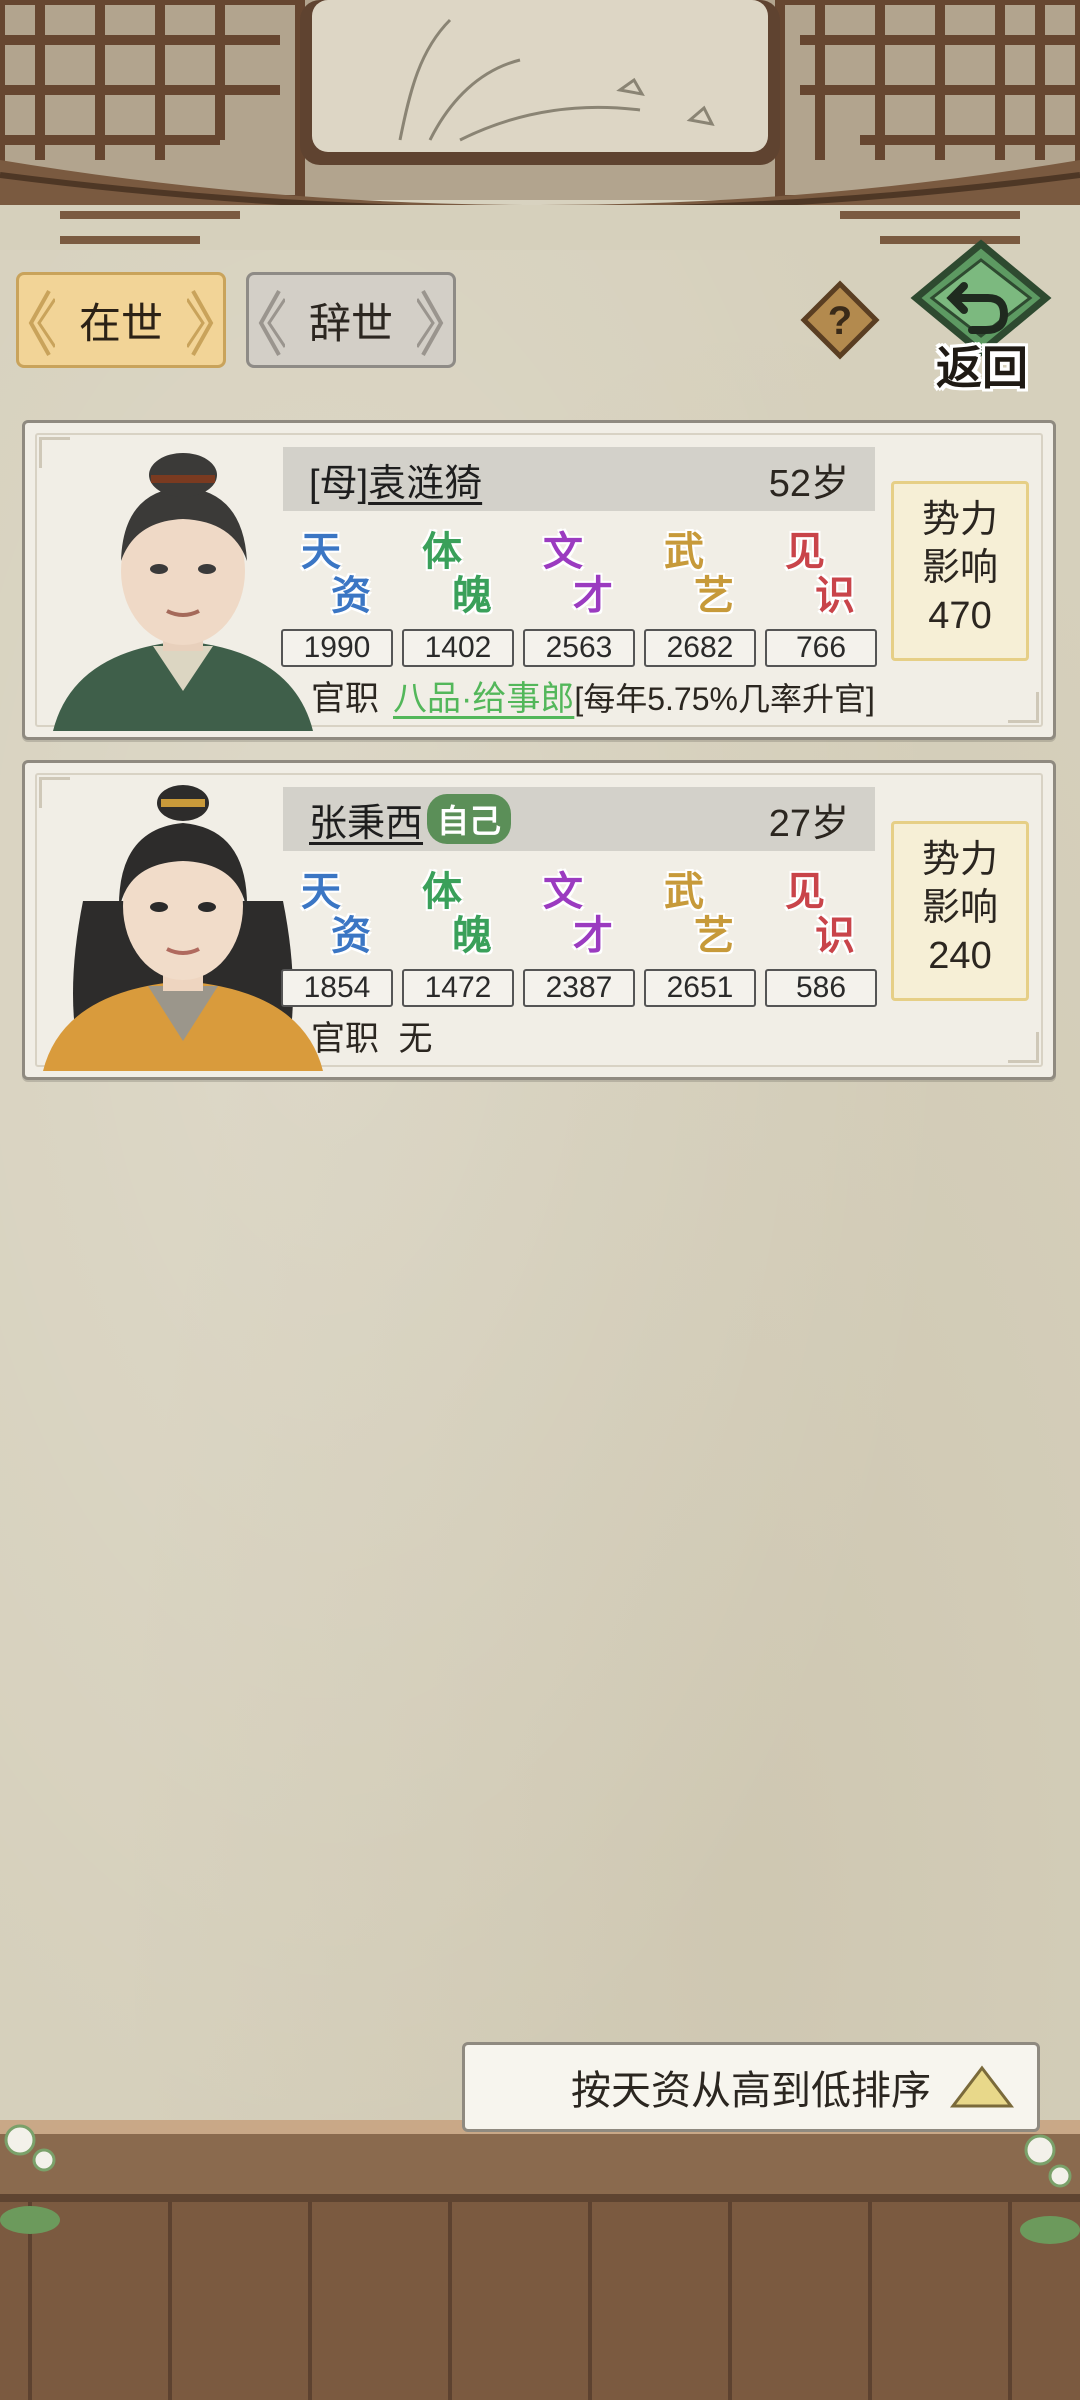 This screenshot has height=2400, width=1080. I want to click on tab-dead-label: 辞世, so click(350, 323).